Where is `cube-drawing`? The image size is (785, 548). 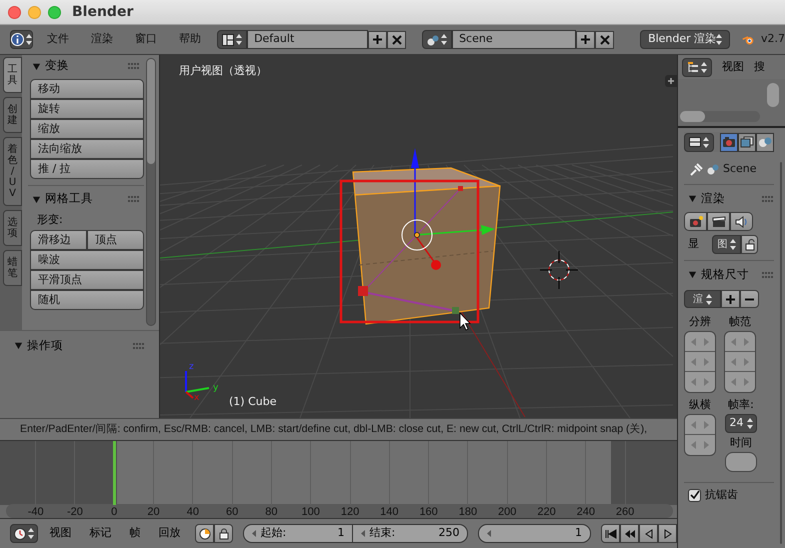 cube-drawing is located at coordinates (426, 246).